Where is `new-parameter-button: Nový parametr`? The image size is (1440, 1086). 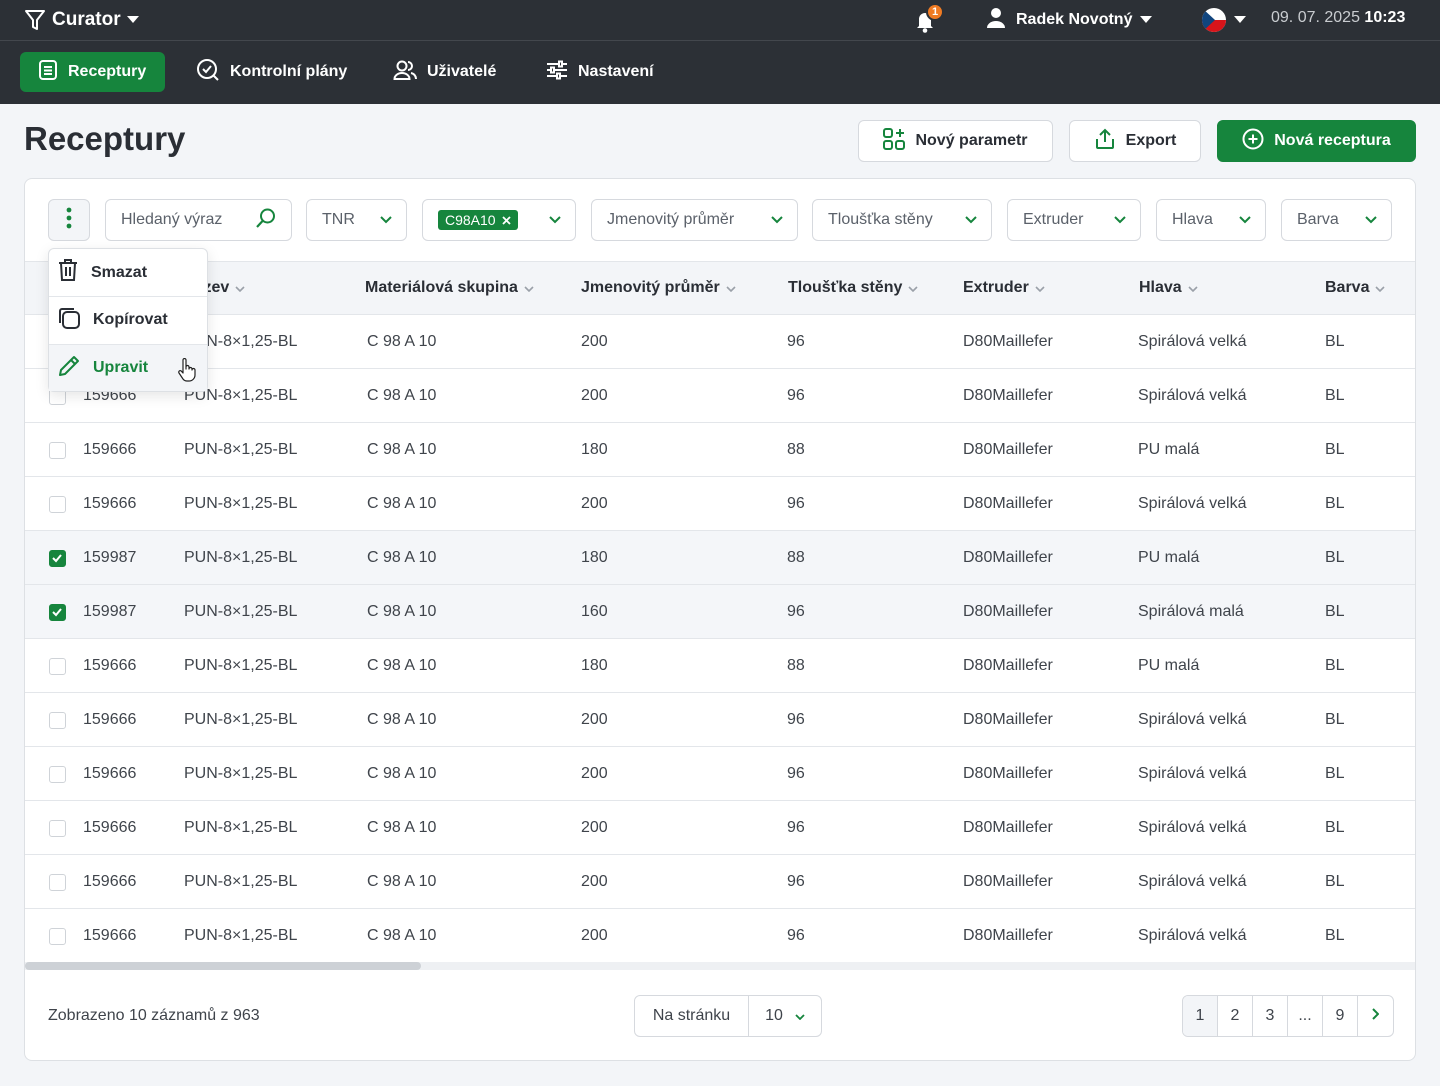
new-parameter-button: Nový parametr is located at coordinates (955, 141).